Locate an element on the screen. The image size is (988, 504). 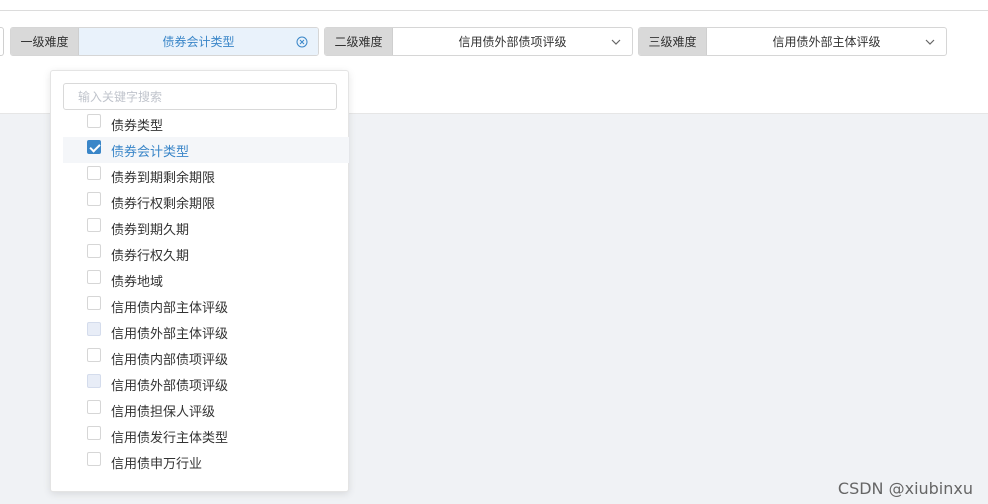
option-label: 债券会计类型 is located at coordinates (150, 152).